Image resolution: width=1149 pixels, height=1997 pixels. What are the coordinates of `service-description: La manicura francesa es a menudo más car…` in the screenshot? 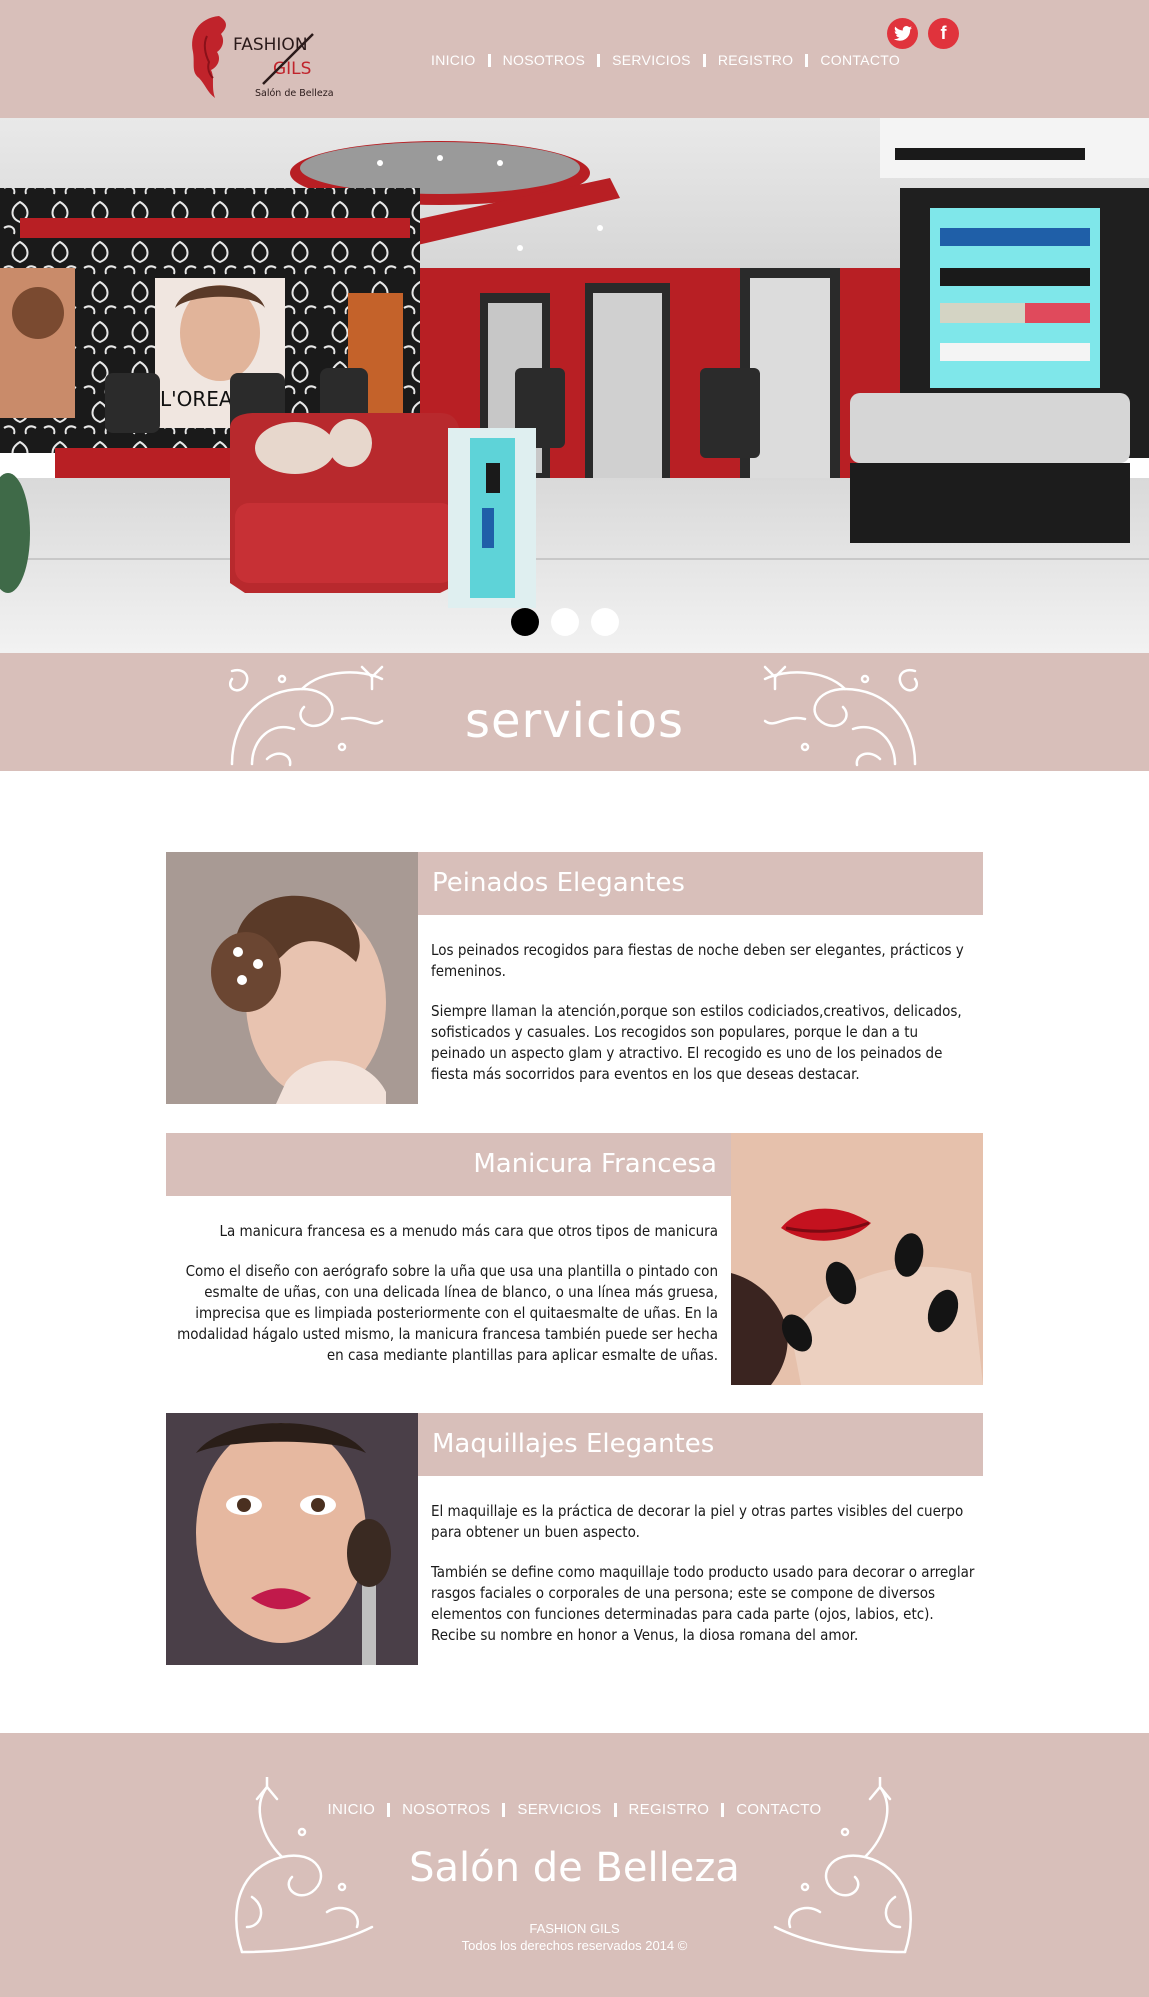 It's located at (445, 1303).